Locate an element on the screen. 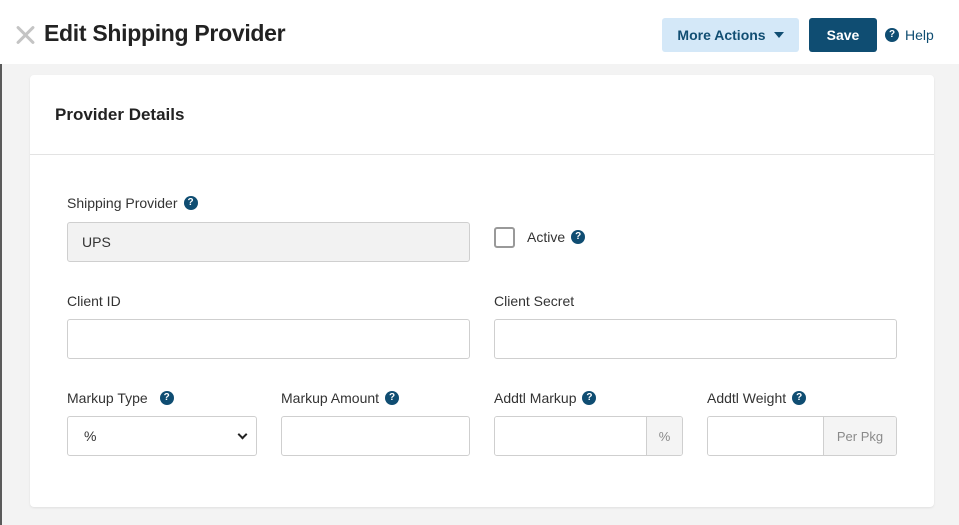  markup-amount-help-icon: ? is located at coordinates (392, 398).